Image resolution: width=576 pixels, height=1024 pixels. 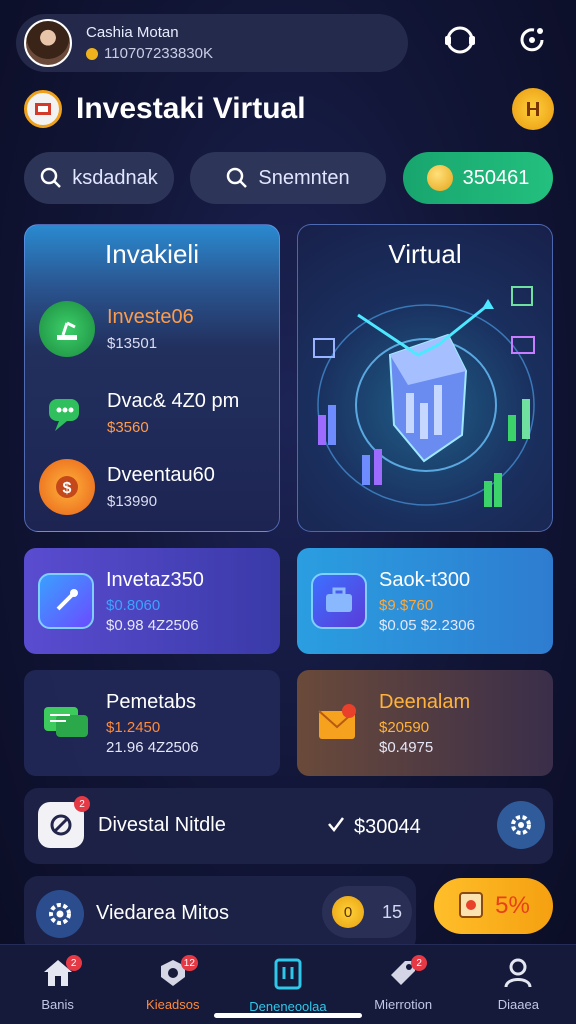 What do you see at coordinates (304, 177) in the screenshot?
I see `search-pill-2-label: Snemnten` at bounding box center [304, 177].